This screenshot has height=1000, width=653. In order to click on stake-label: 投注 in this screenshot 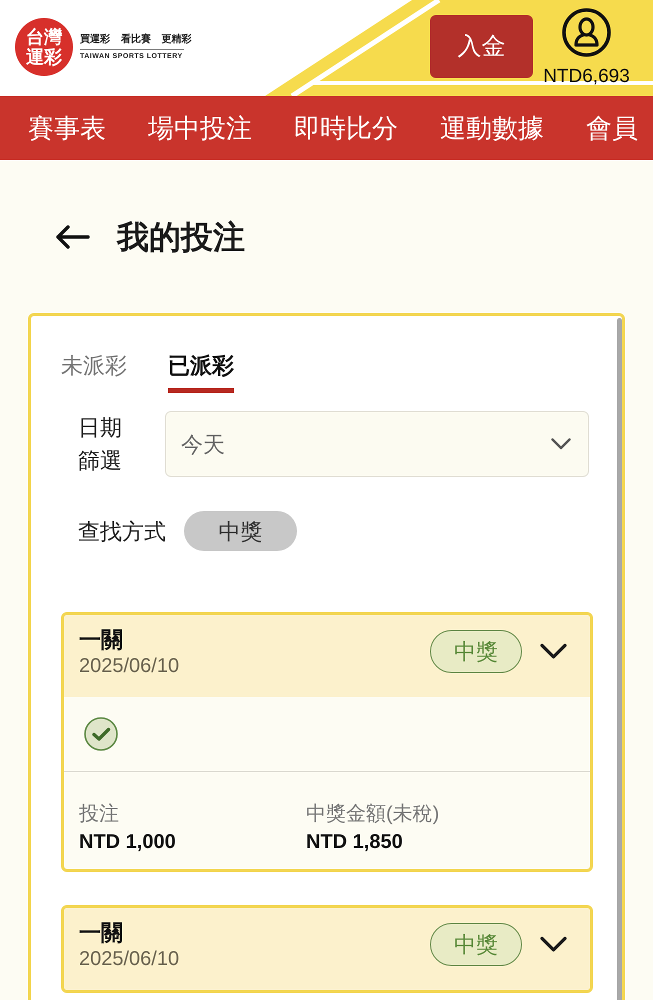, I will do `click(99, 814)`.